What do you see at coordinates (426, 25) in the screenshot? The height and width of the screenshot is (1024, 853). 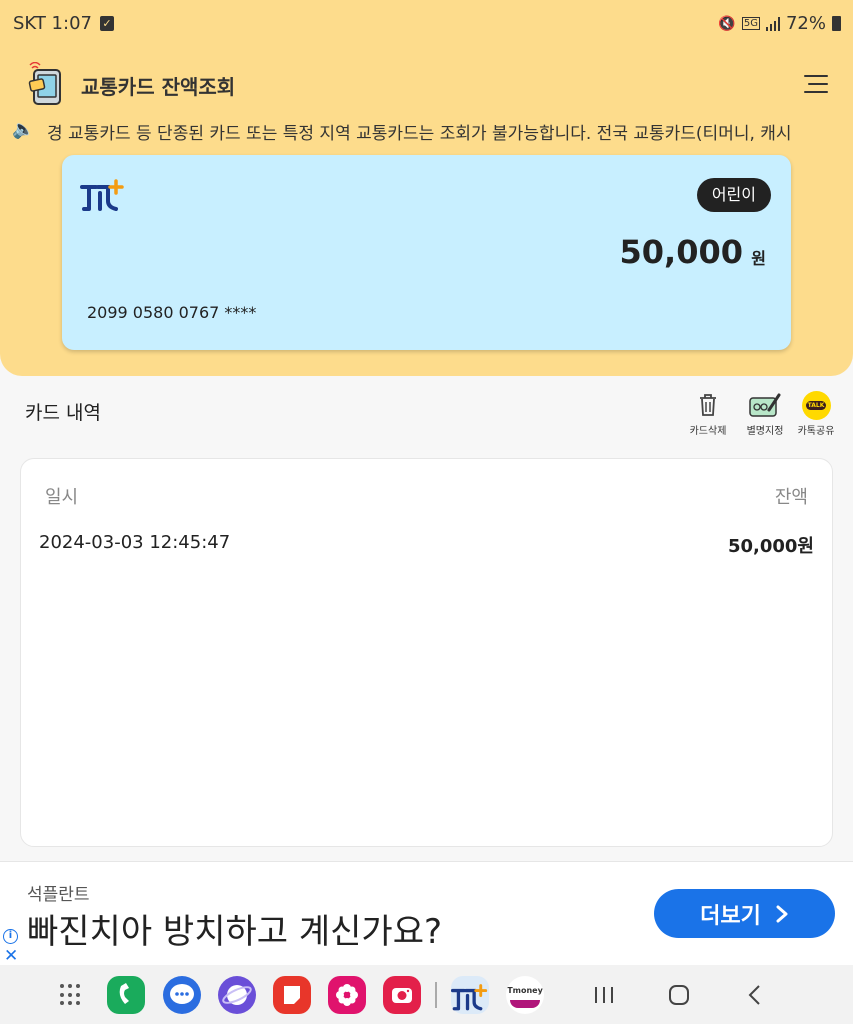 I see `status-bar: SKT 1:07 ✓ 🔇 5G 72%` at bounding box center [426, 25].